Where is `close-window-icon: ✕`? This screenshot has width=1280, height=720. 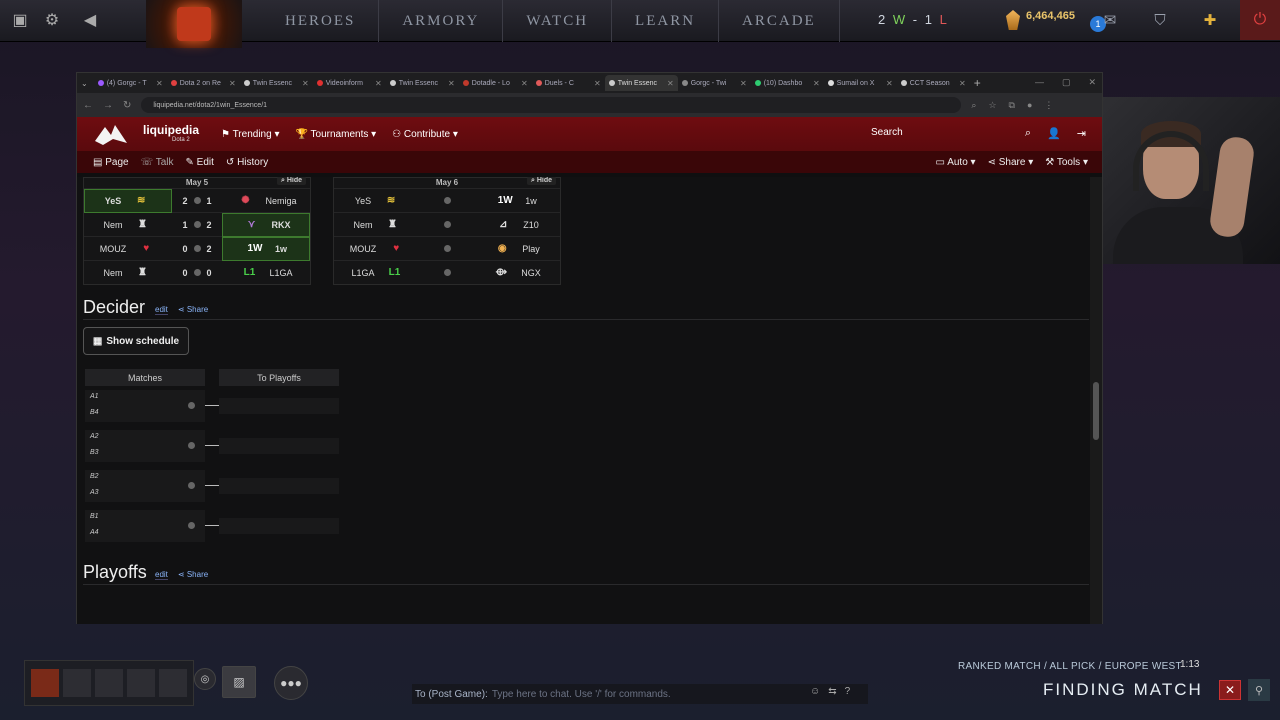
close-window-icon: ✕ is located at coordinates (1092, 82).